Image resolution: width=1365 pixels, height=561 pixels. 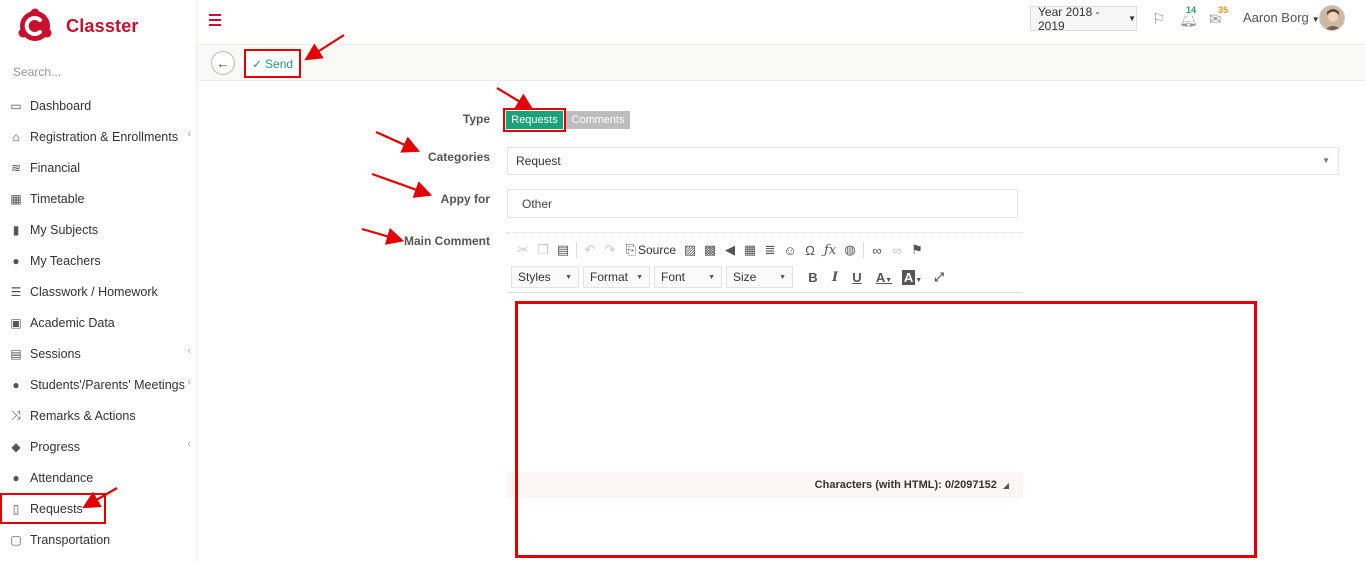 I want to click on sidebar-item-requests: ▯ Requests, so click(x=53, y=508).